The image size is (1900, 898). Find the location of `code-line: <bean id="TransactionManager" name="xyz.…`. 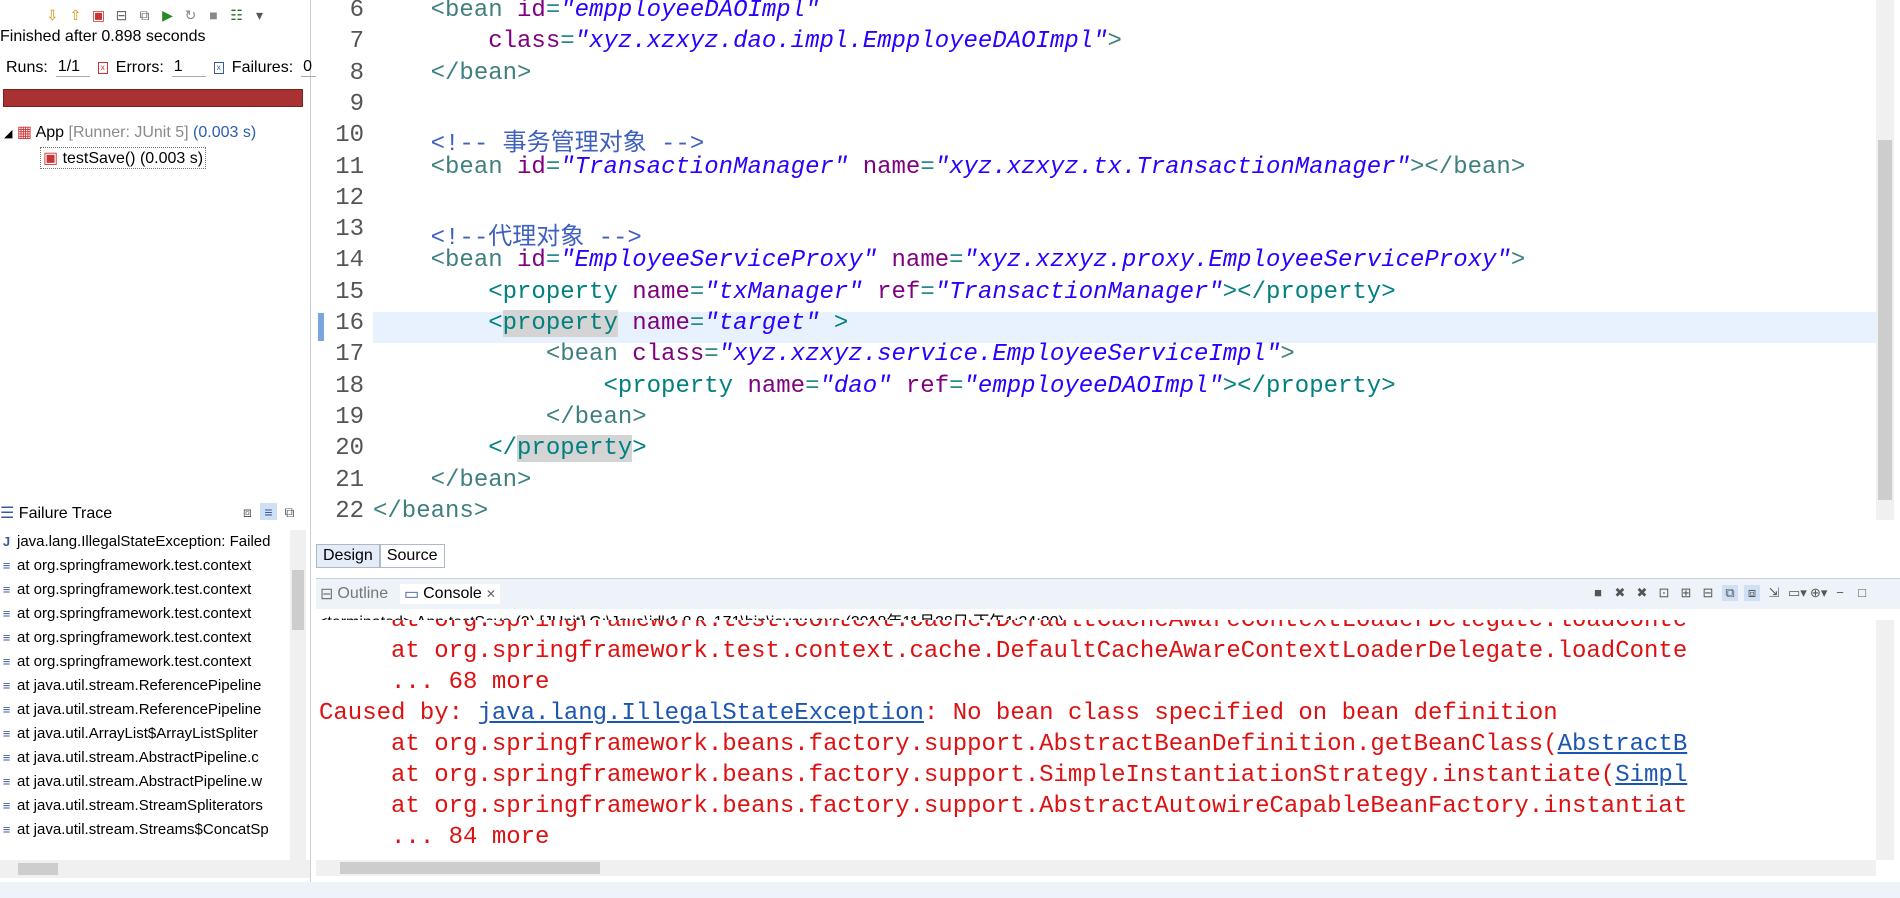

code-line: <bean id="TransactionManager" name="xyz.… is located at coordinates (949, 167).